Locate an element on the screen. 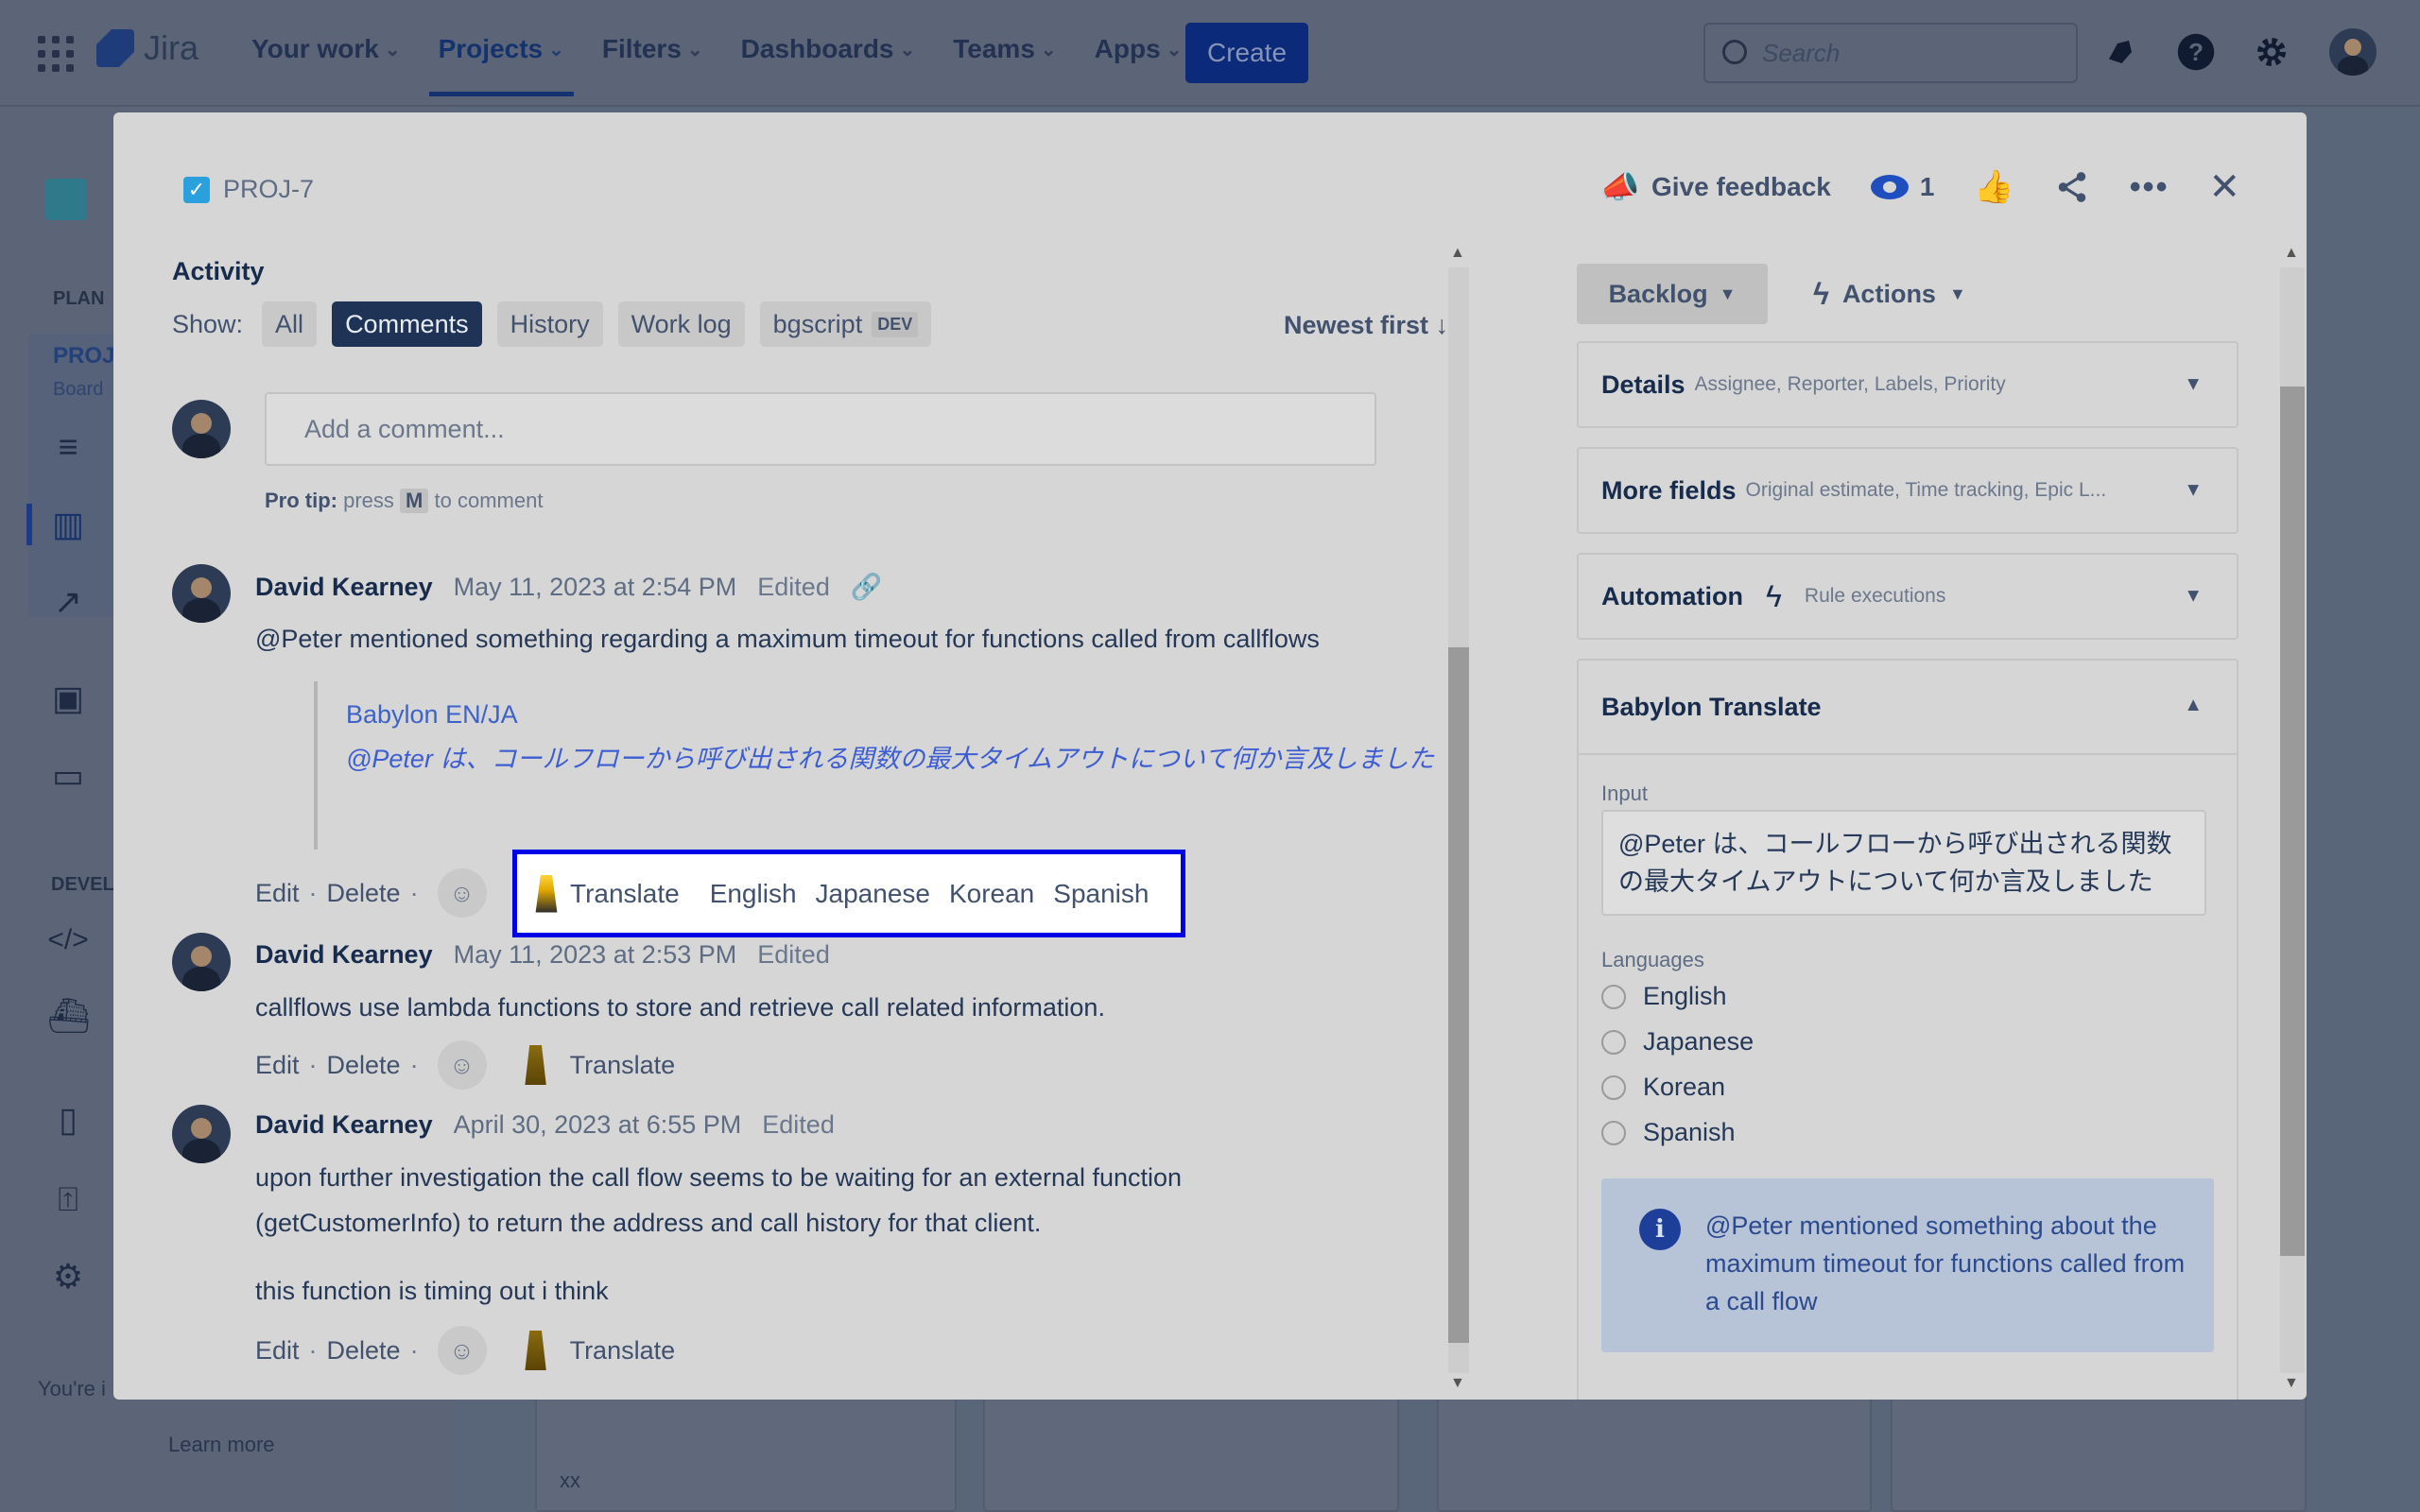  code-icon: </> is located at coordinates (68, 940).